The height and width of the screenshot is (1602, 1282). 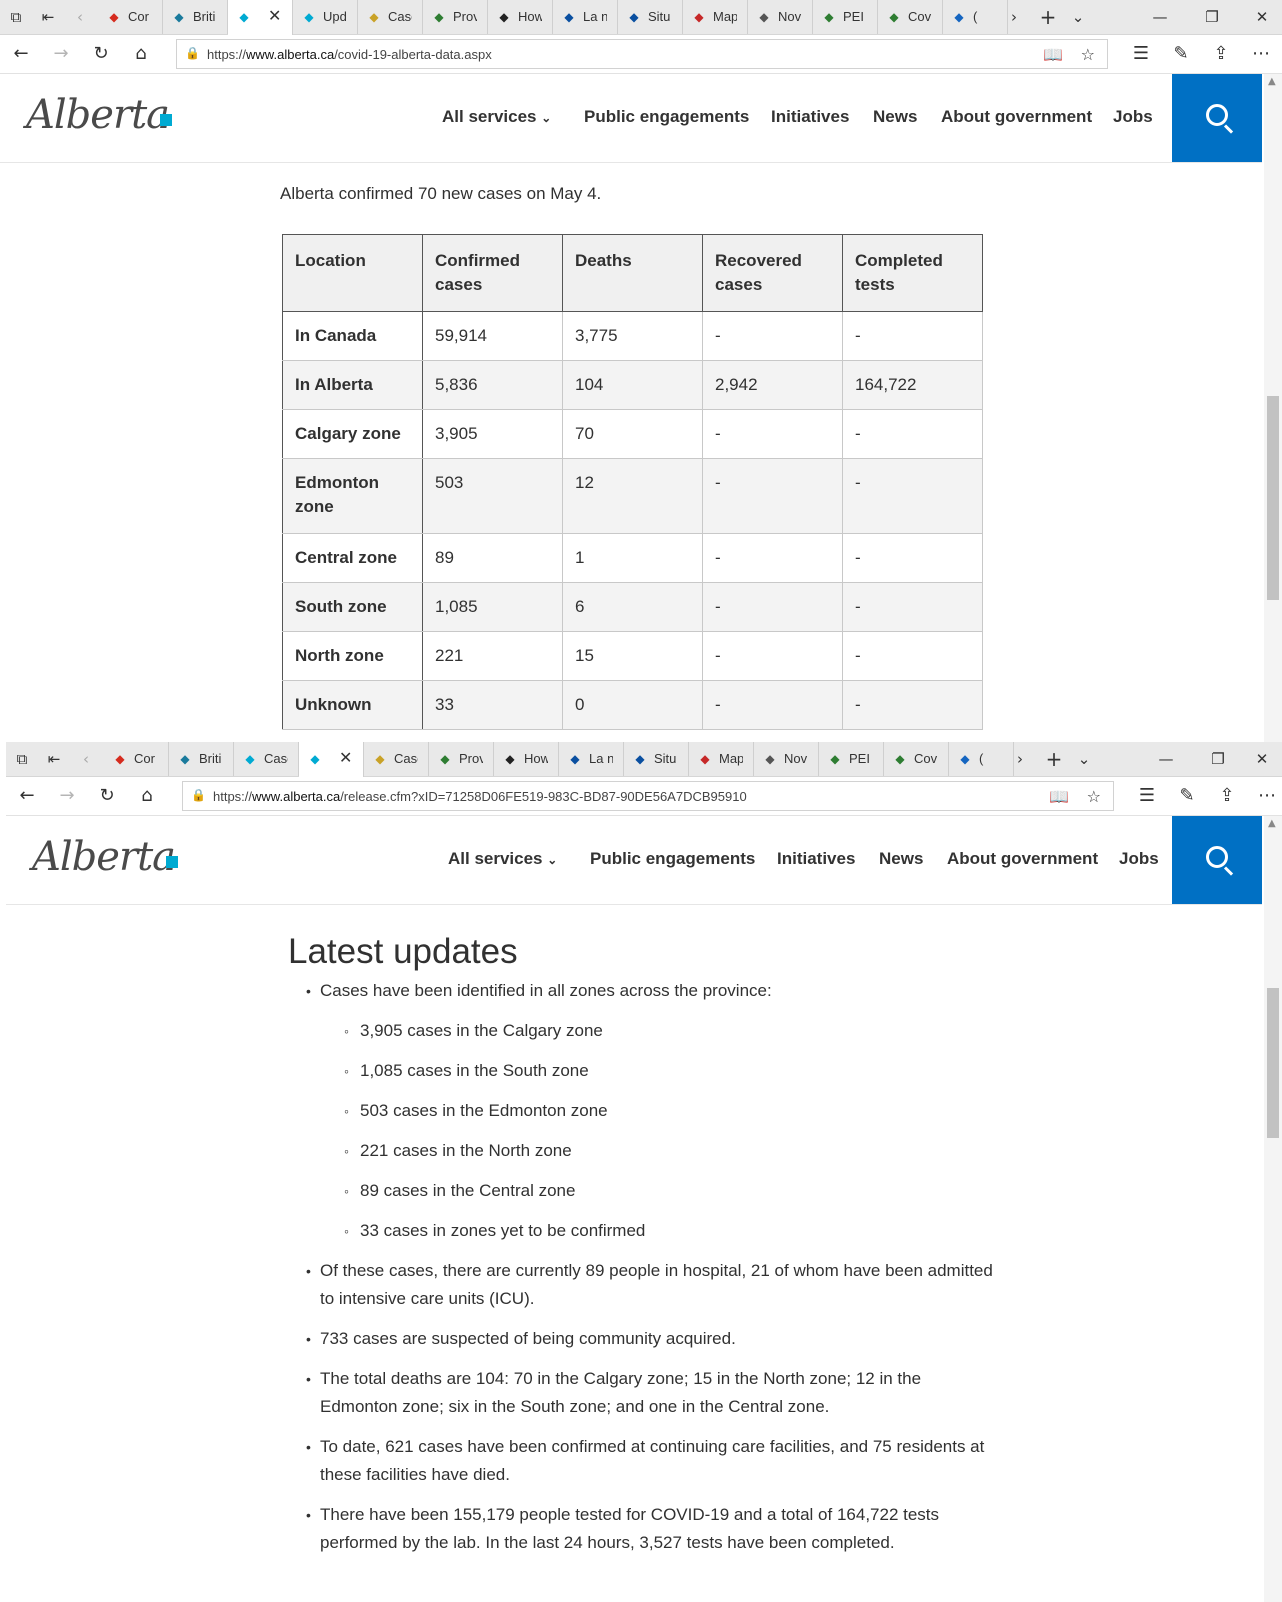 I want to click on row-location: South zone, so click(x=352, y=607).